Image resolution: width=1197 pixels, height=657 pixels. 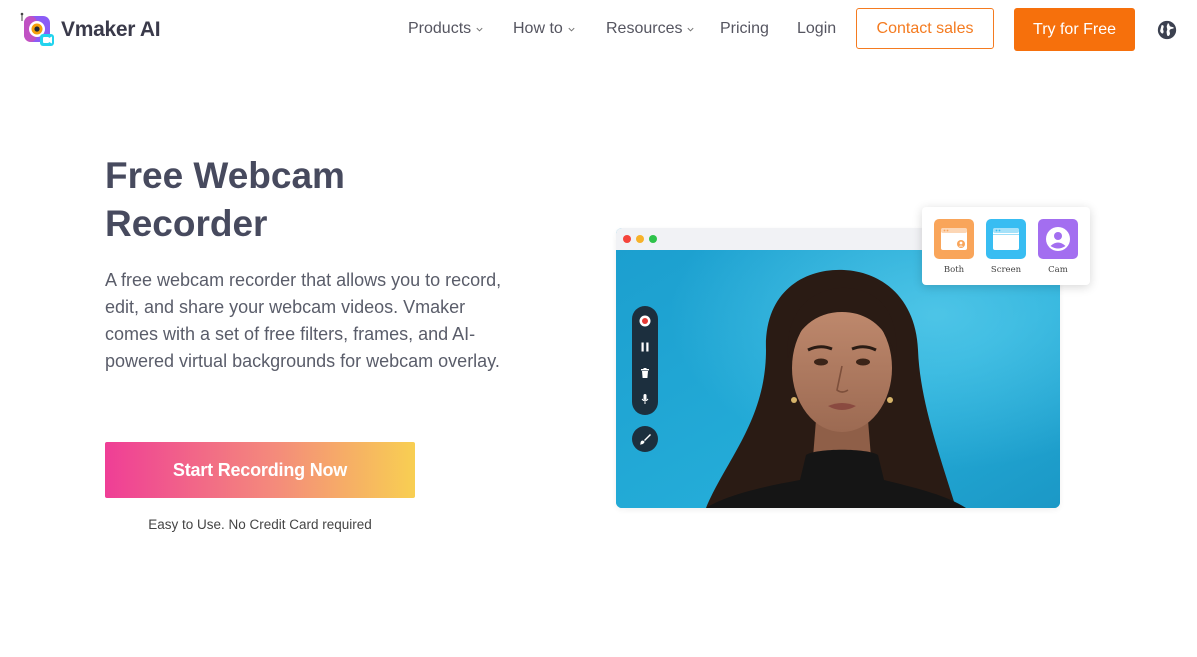 I want to click on record-icon, so click(x=645, y=321).